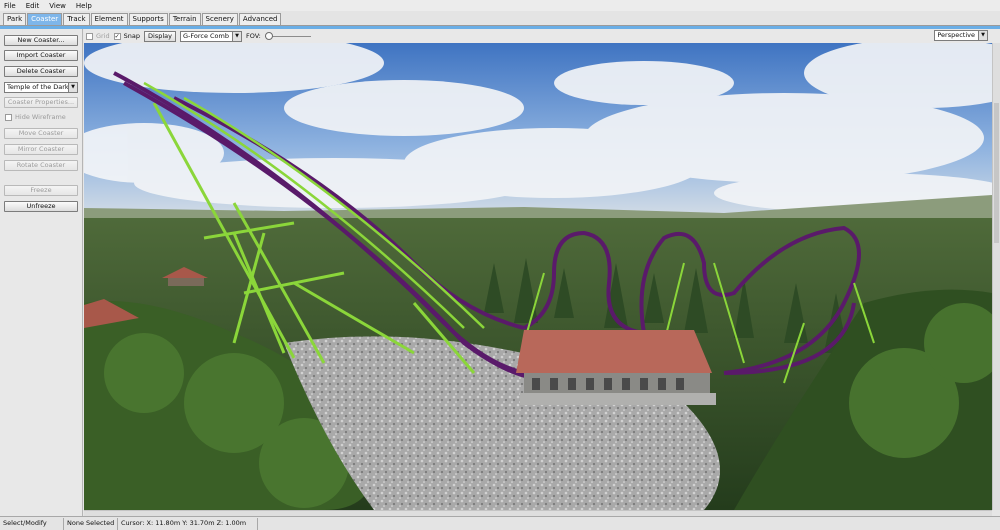 The width and height of the screenshot is (1000, 530). Describe the element at coordinates (91, 523) in the screenshot. I see `status-selection: None Selected` at that location.